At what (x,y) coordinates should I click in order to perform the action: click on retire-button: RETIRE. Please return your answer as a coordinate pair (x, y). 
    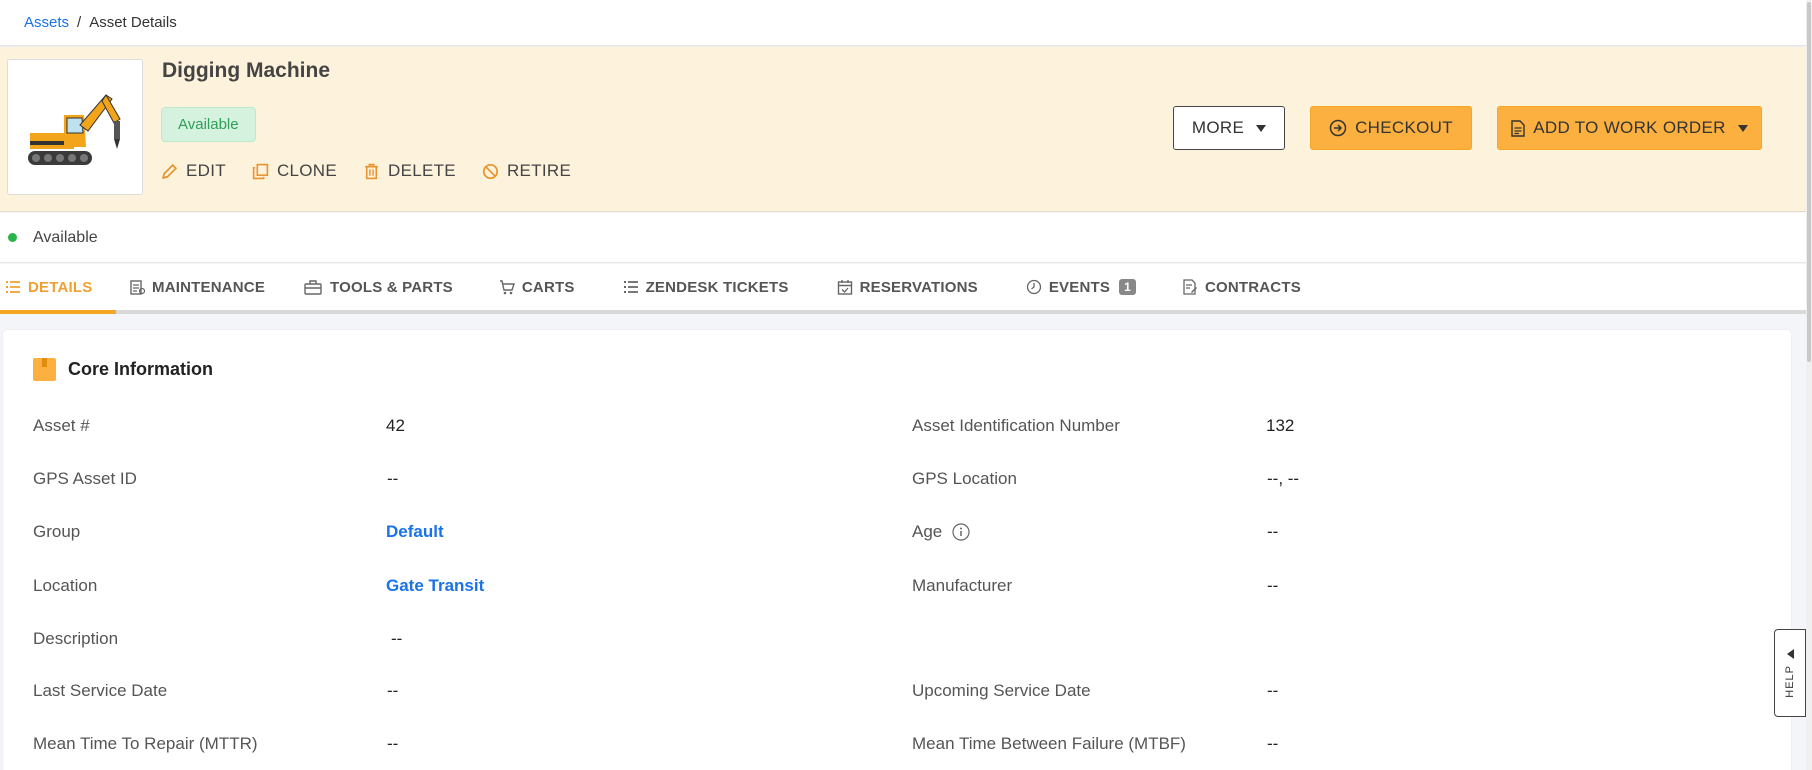
    Looking at the image, I should click on (526, 171).